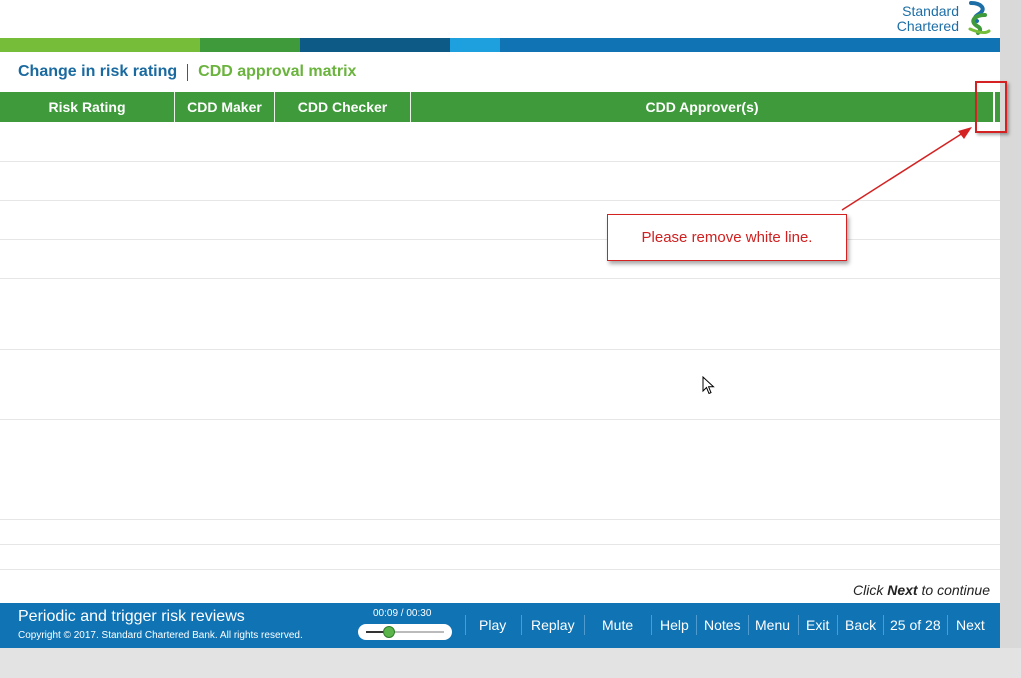 This screenshot has width=1021, height=678. Describe the element at coordinates (772, 625) in the screenshot. I see `menu-button: Menu` at that location.